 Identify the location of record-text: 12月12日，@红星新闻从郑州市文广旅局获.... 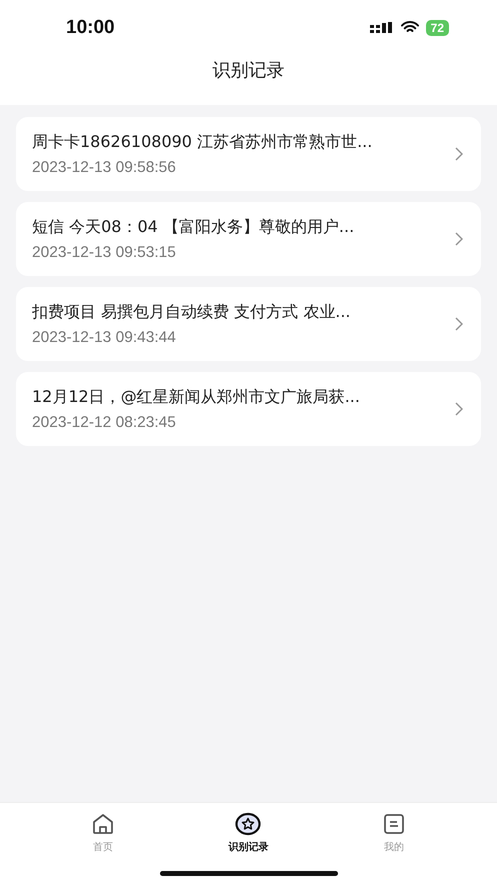
(196, 397).